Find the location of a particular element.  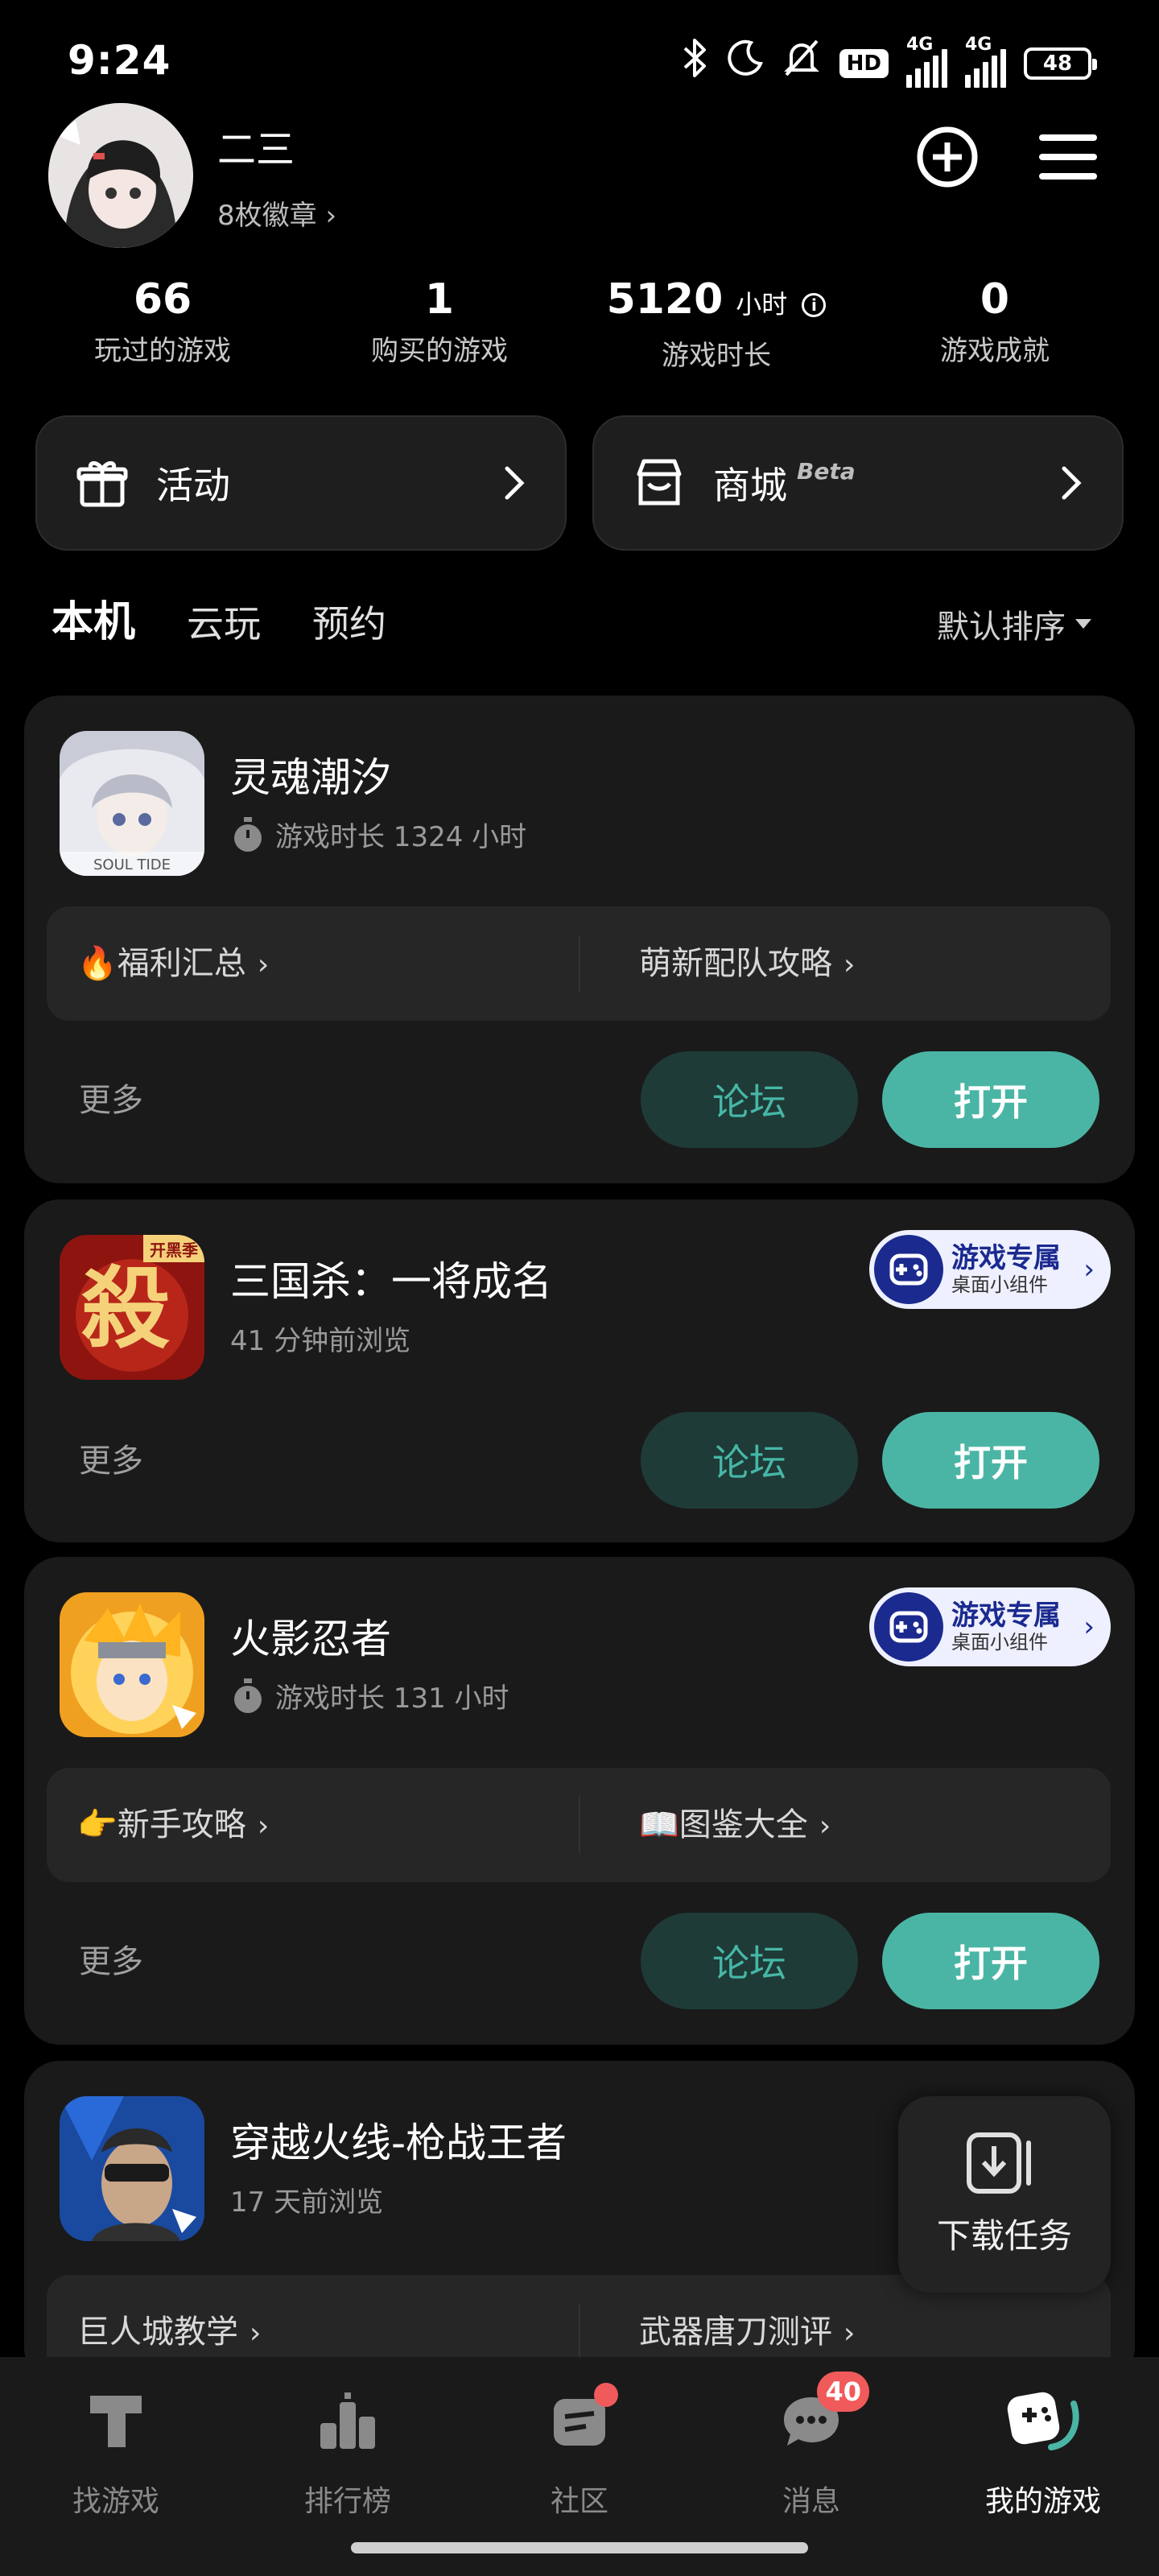

game-subtitle: 游戏时长 1324 小时 is located at coordinates (378, 834).